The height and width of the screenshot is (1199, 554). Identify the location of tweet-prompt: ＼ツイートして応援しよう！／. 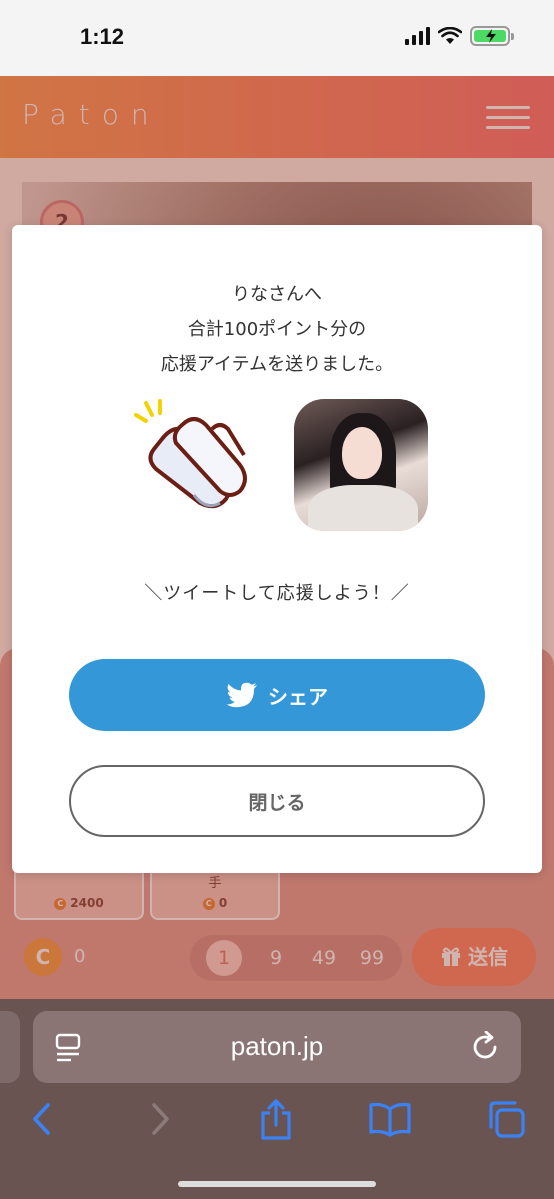
(277, 593).